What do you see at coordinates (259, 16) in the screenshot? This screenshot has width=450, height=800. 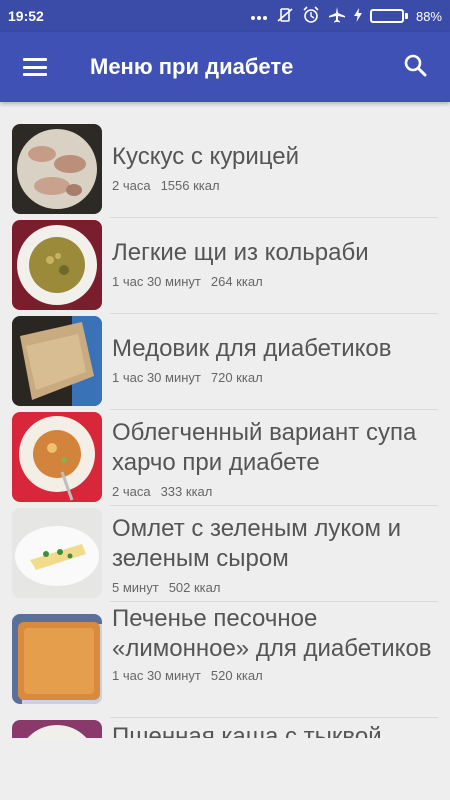 I see `more-dots-icon` at bounding box center [259, 16].